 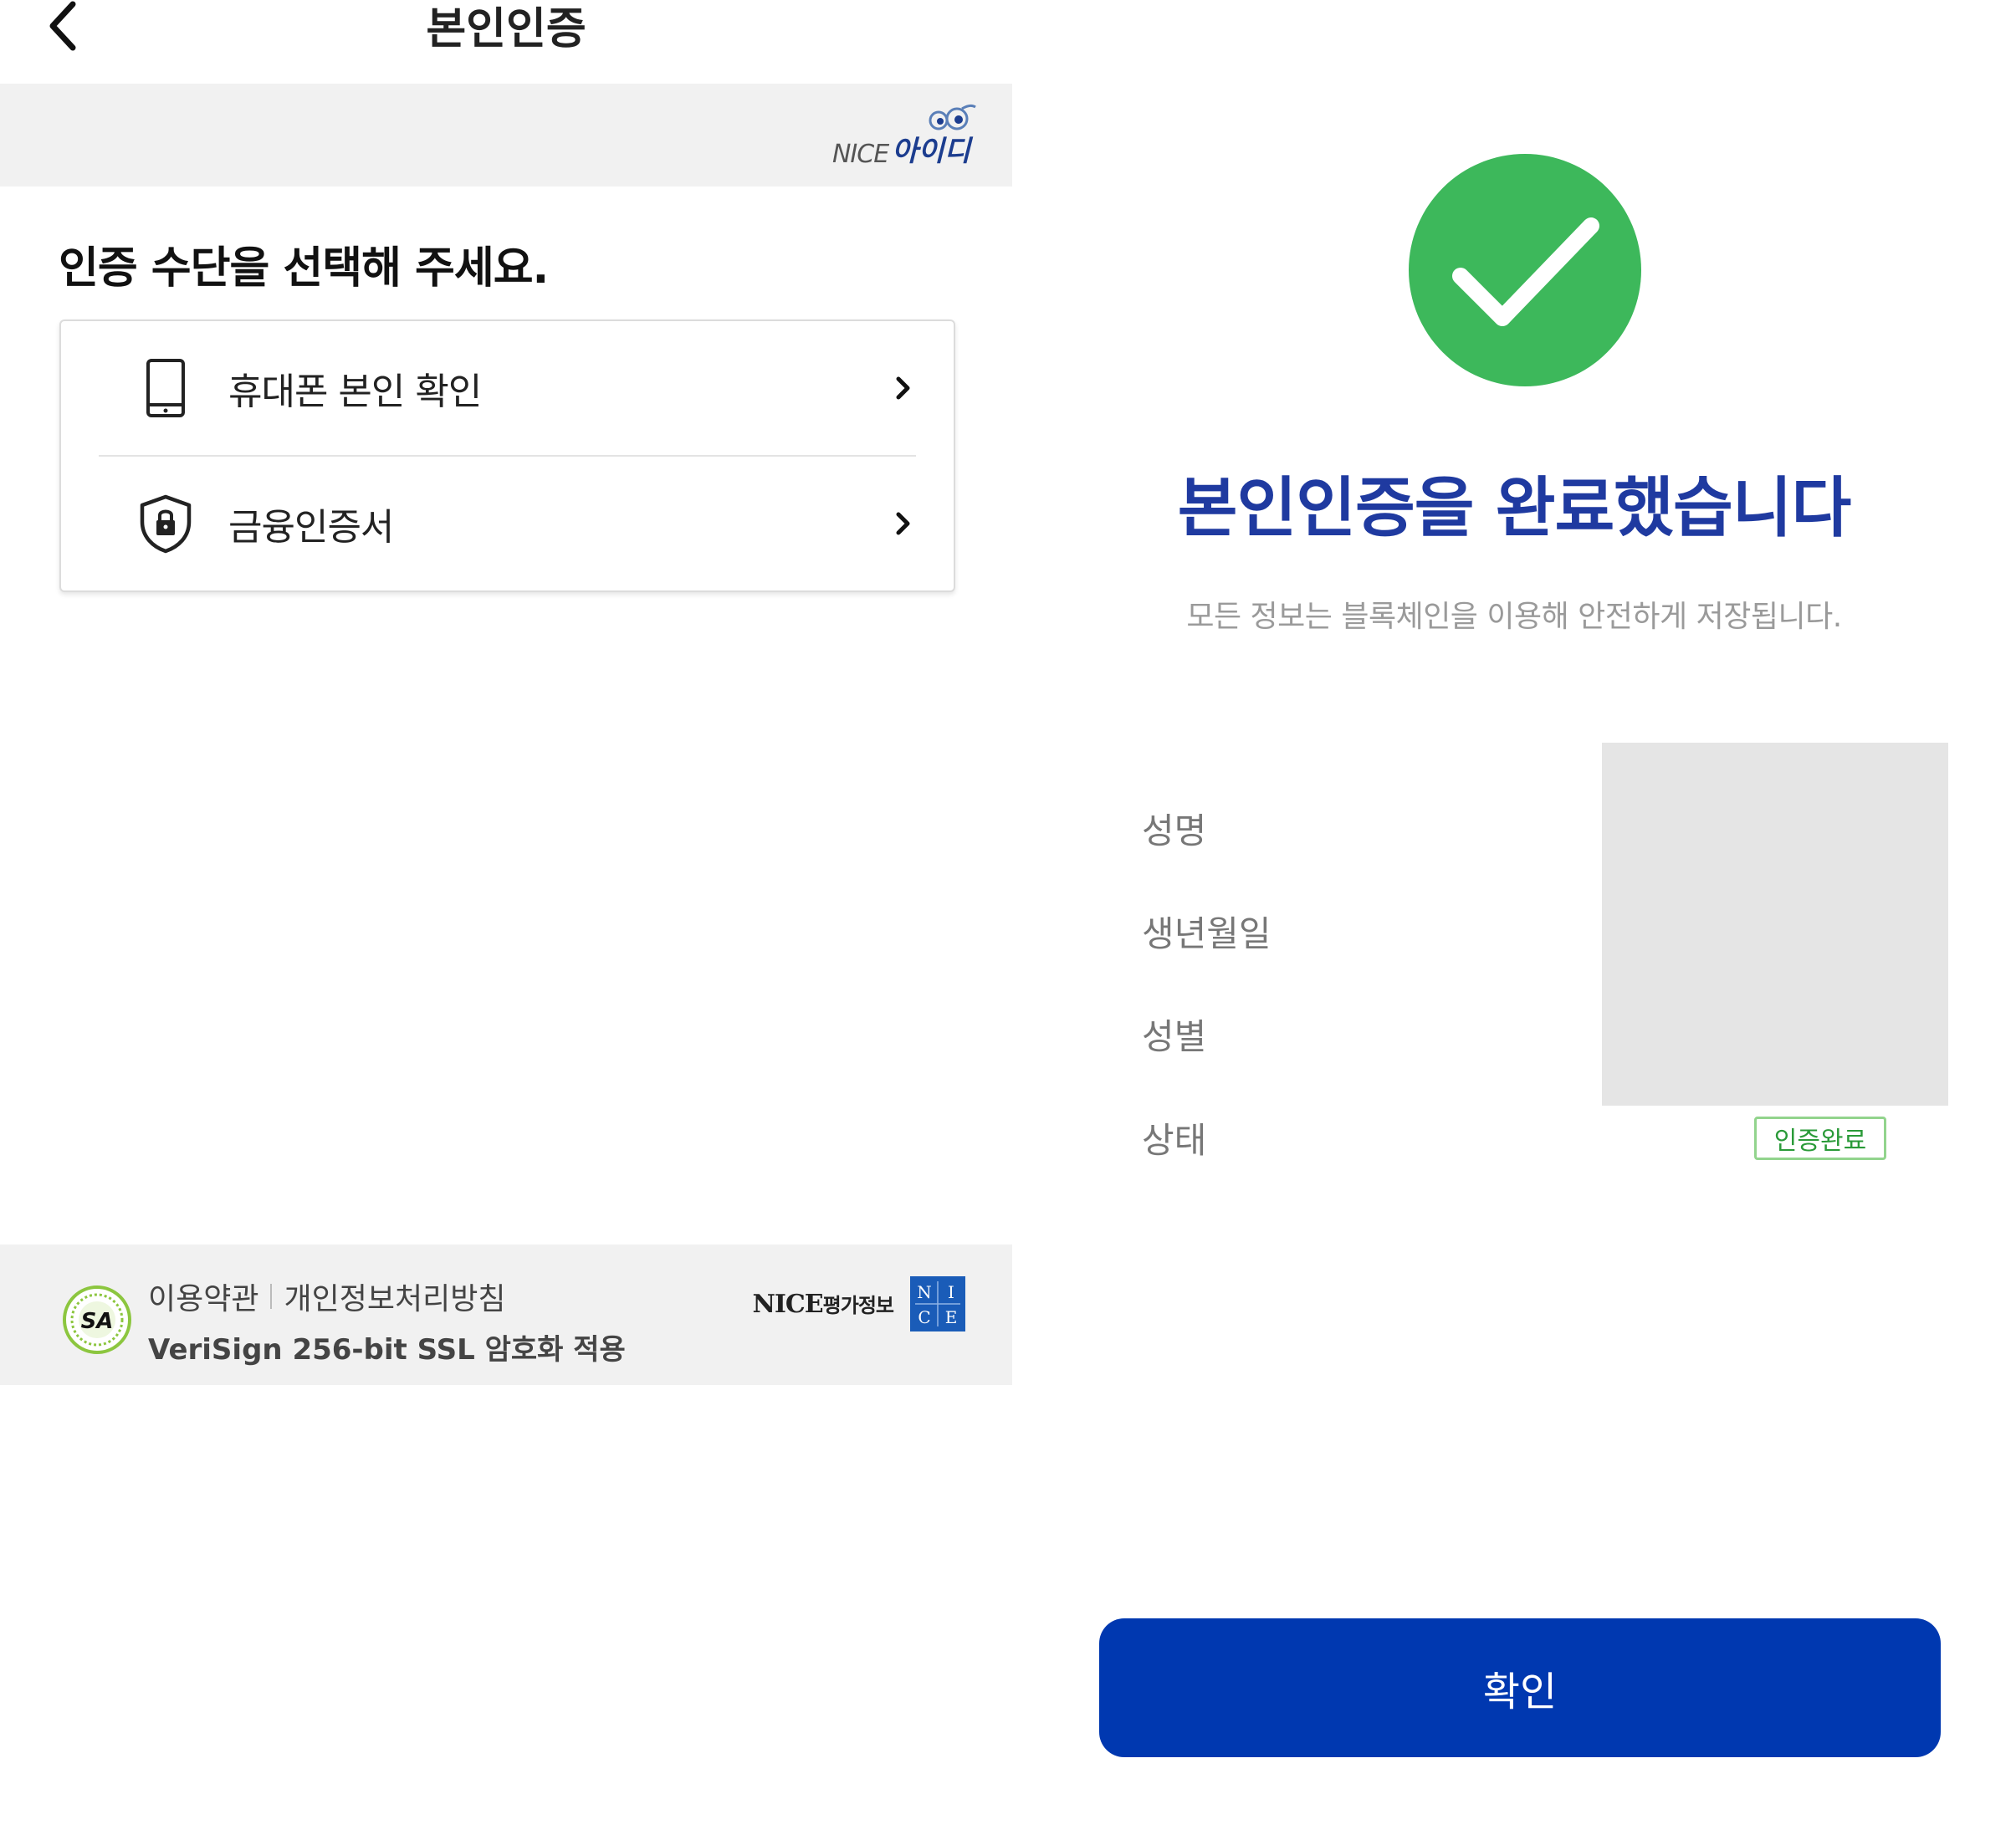 I want to click on top-app-bar: 본인인증, so click(x=506, y=42).